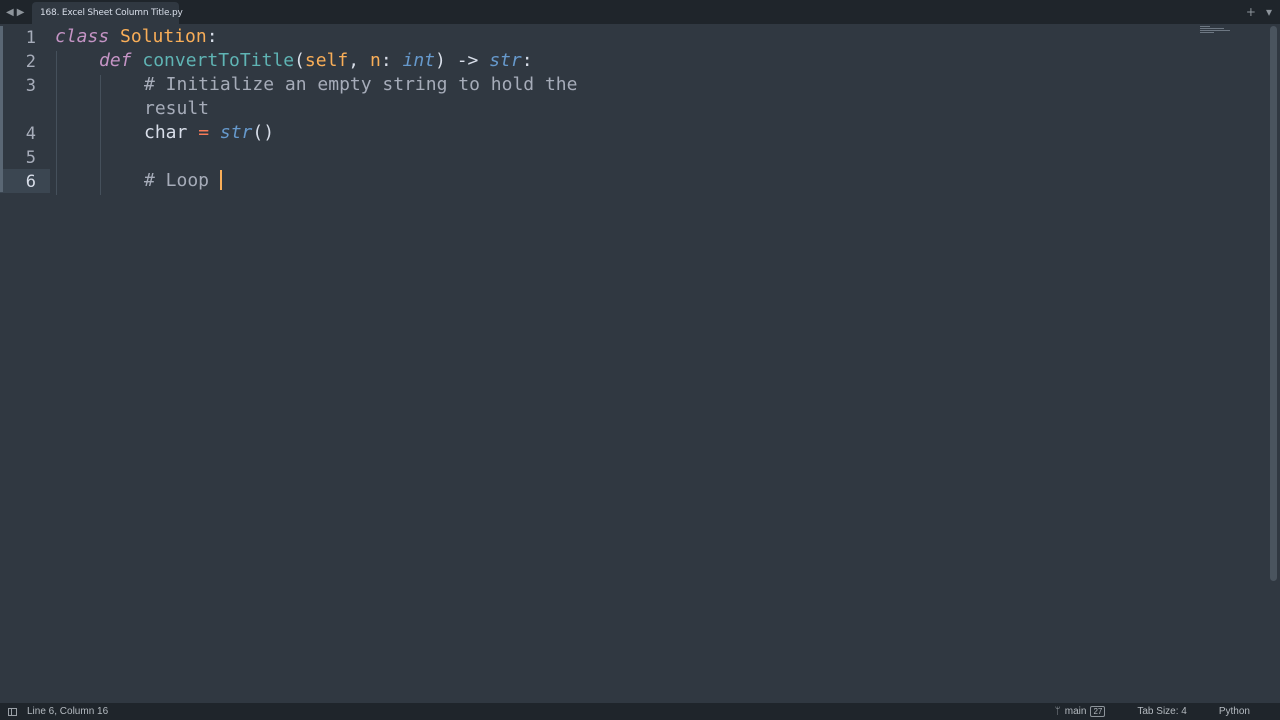  I want to click on code-line-4: char = str(), so click(209, 133).